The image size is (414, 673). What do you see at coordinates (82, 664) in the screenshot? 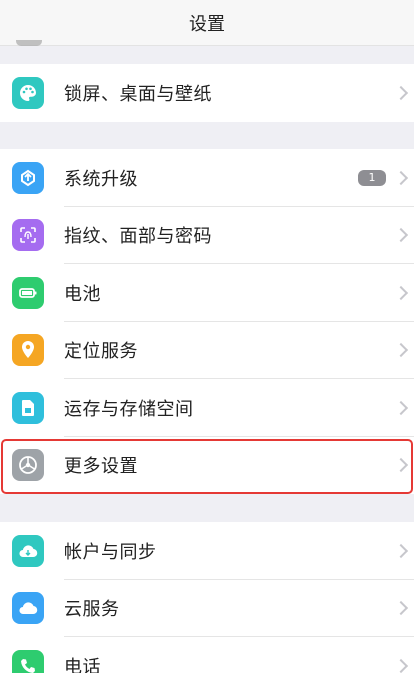
I see `settings-item-label: 电话` at bounding box center [82, 664].